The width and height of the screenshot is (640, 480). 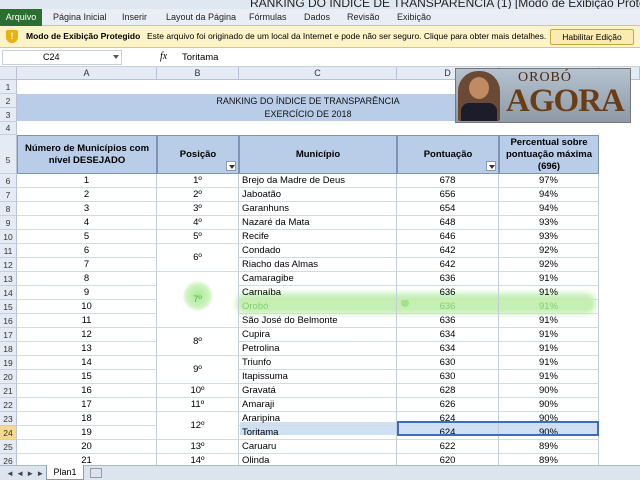 I want to click on cell-num: 4, so click(x=87, y=223).